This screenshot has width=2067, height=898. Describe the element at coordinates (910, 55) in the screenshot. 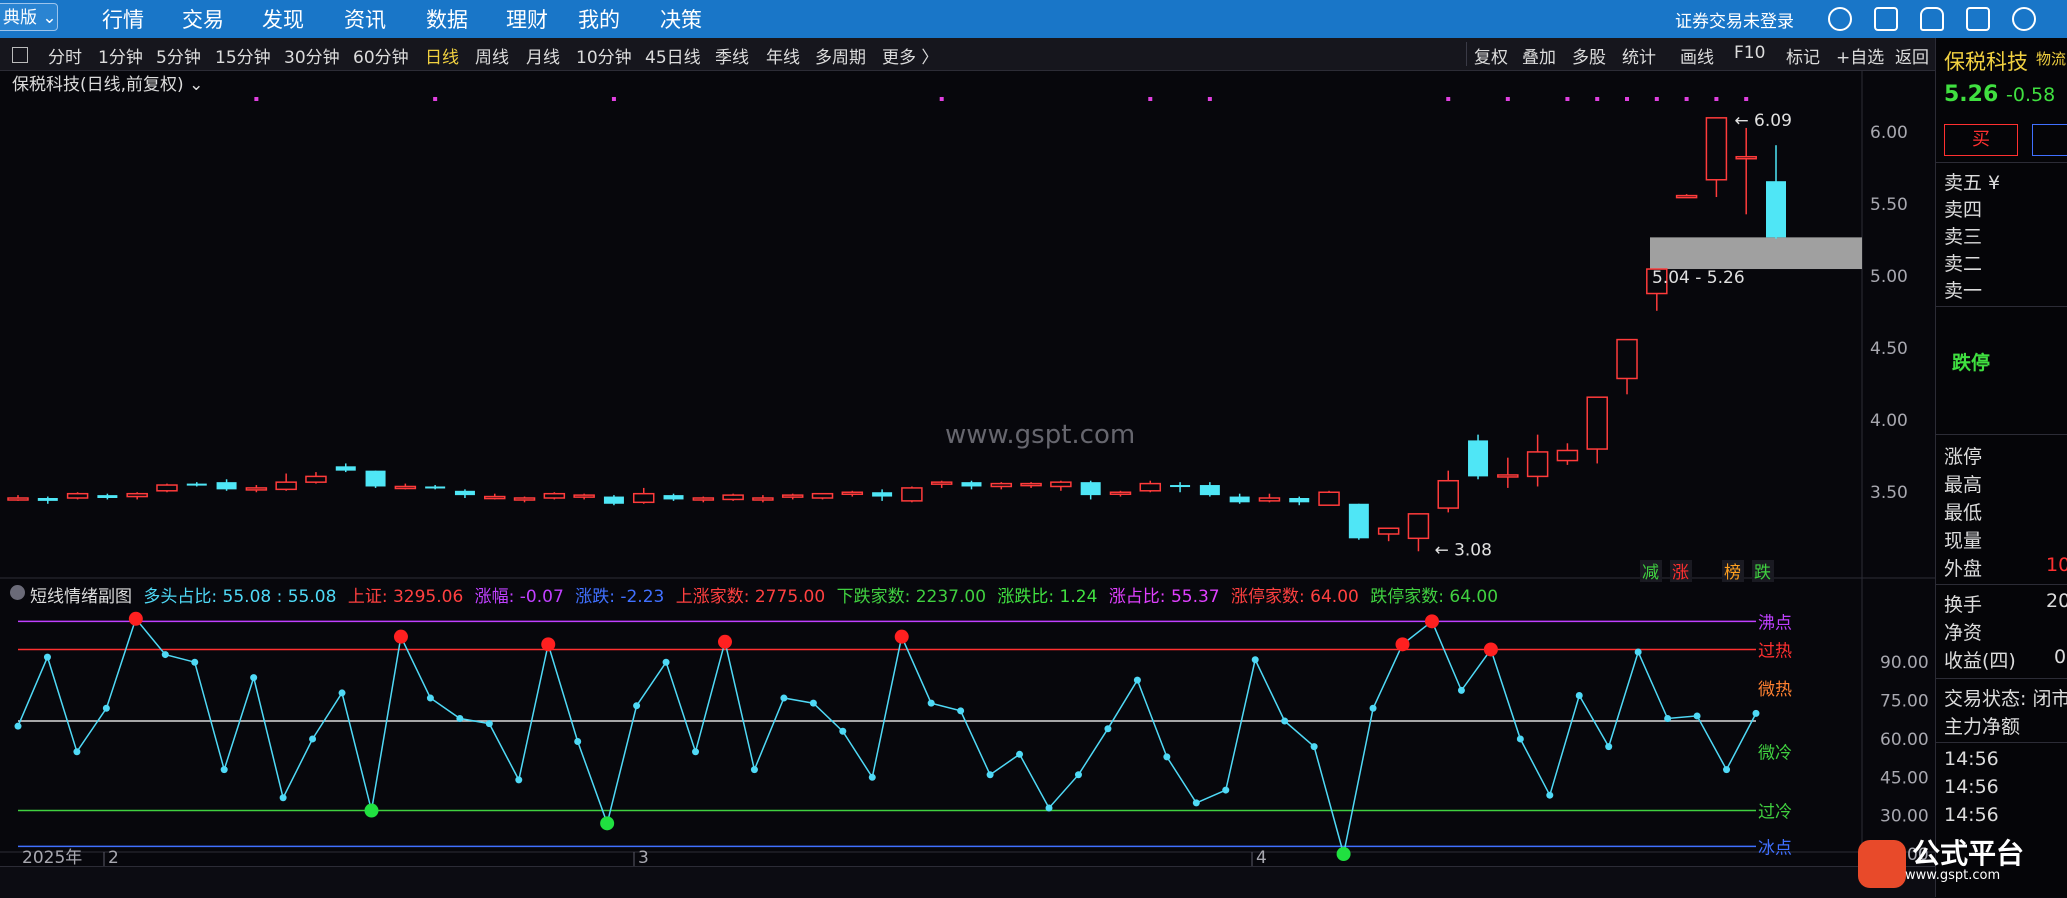

I see `period-more: 更多 〉` at that location.